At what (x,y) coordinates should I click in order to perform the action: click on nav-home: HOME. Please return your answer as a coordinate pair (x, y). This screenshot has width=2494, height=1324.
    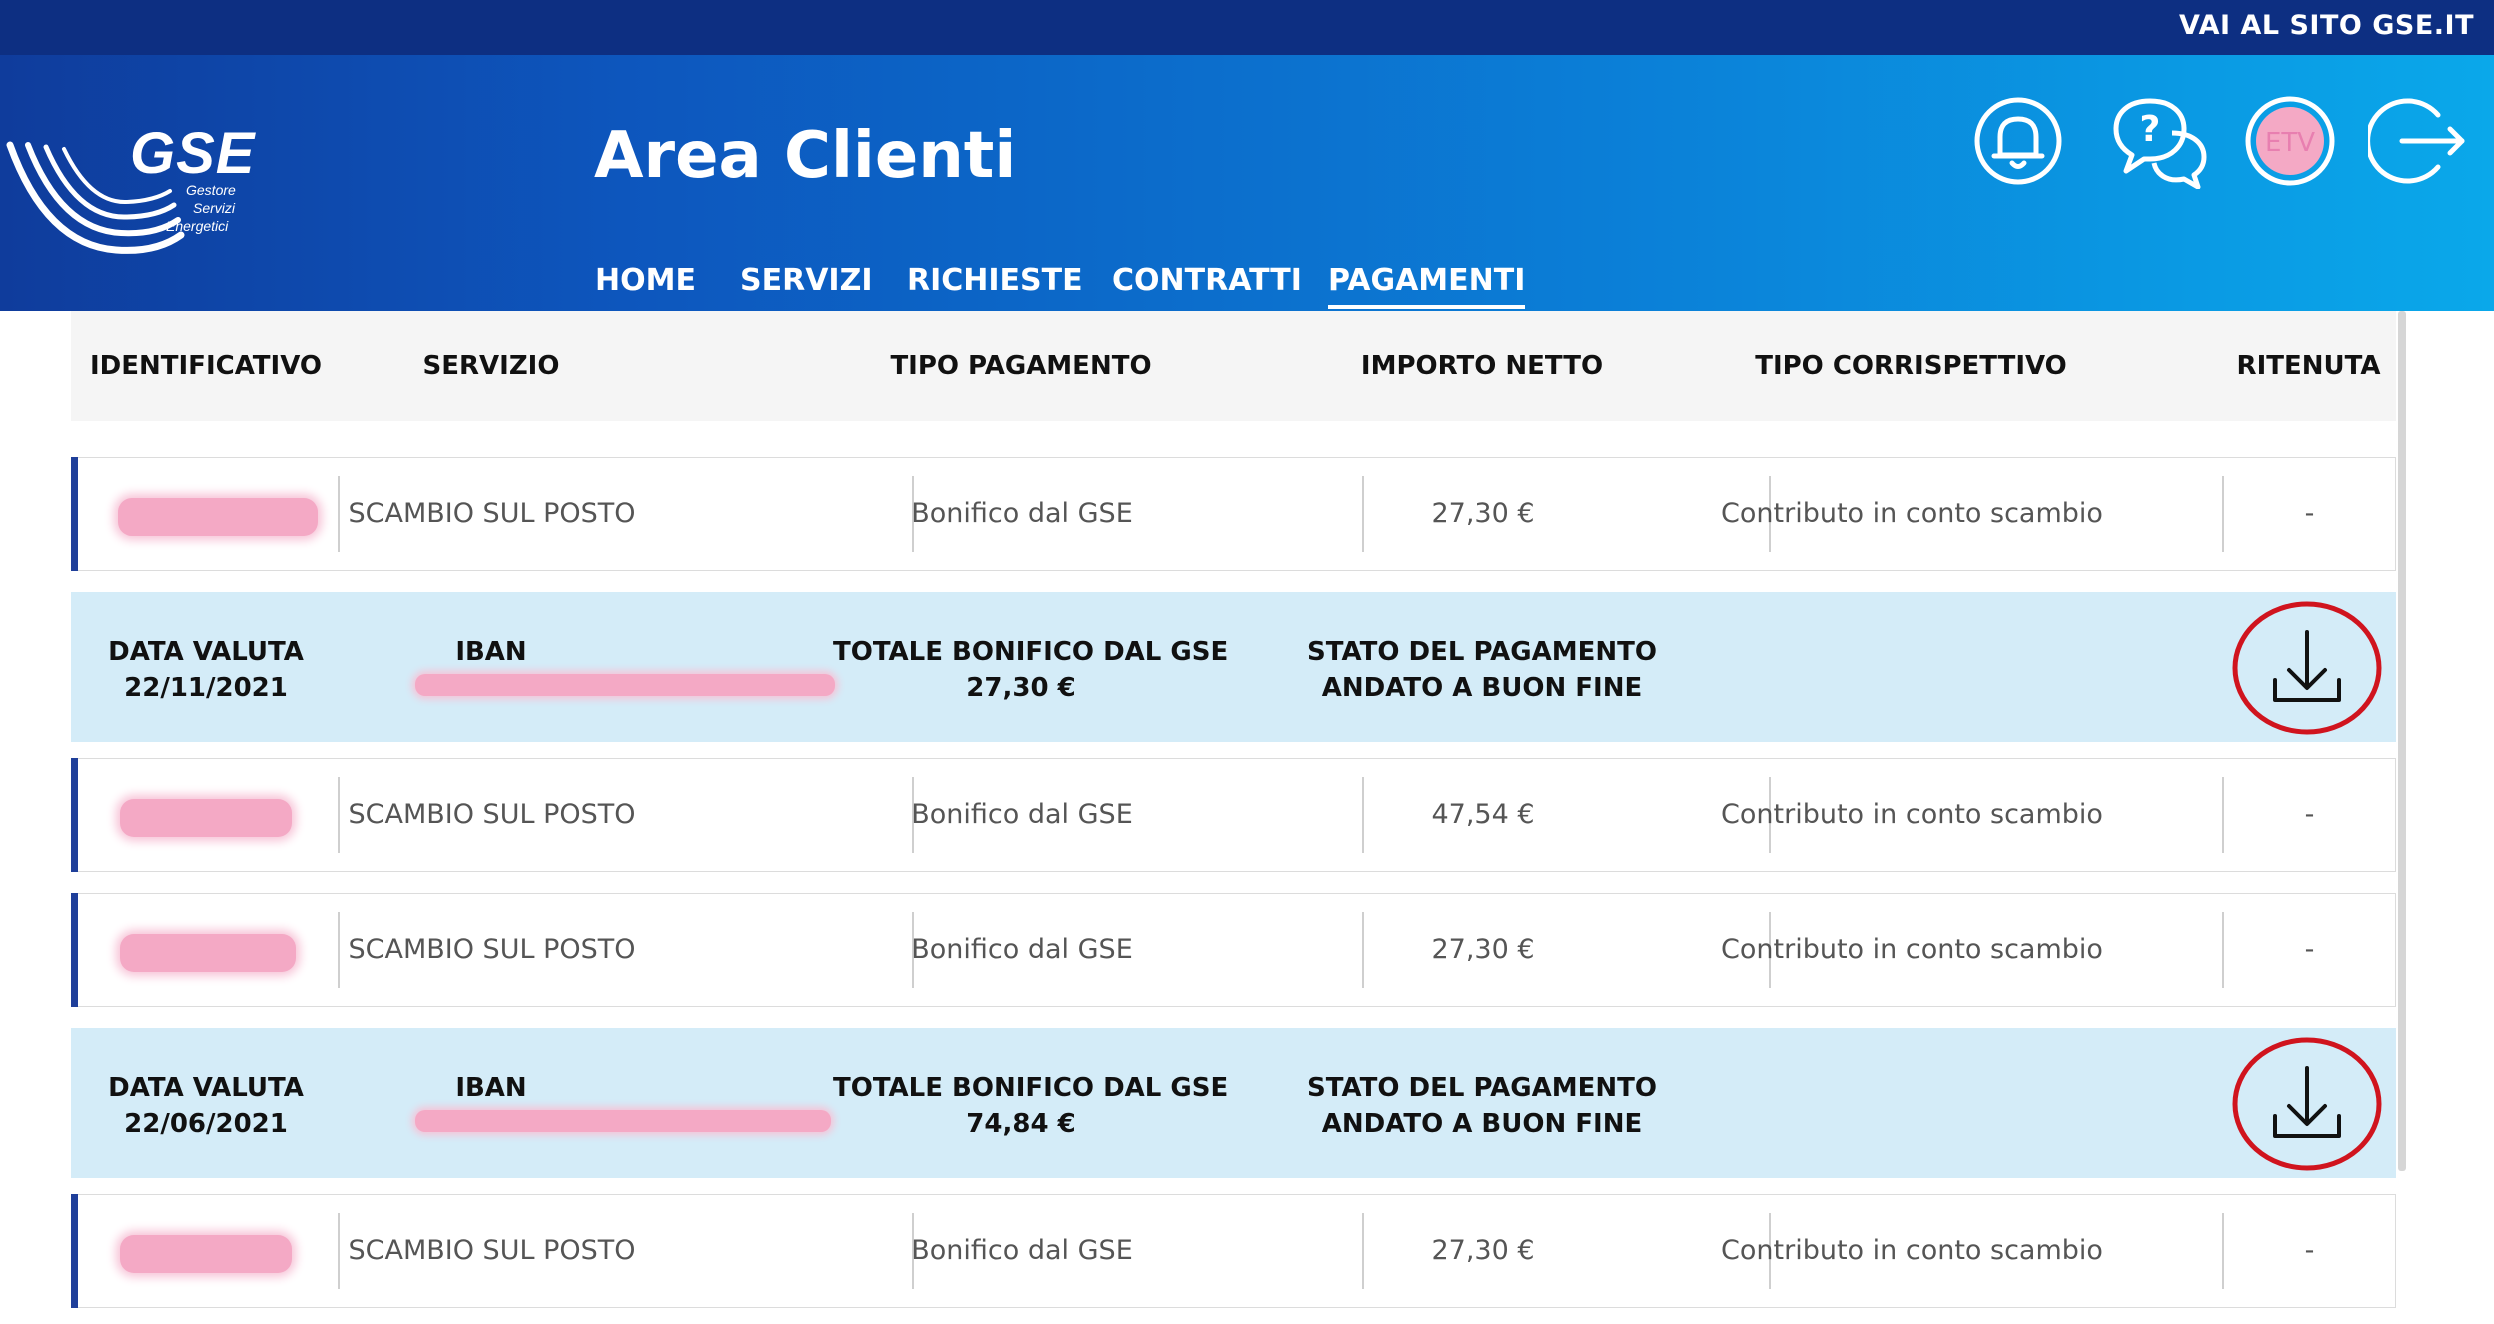
    Looking at the image, I should click on (645, 280).